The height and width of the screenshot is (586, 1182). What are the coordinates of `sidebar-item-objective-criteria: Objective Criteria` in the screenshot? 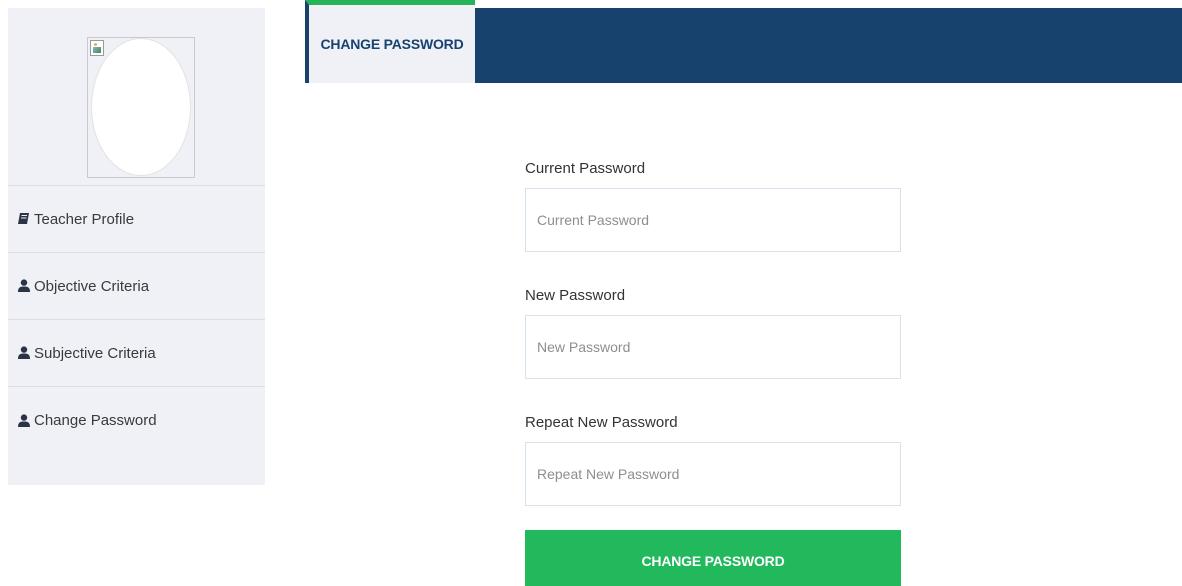 It's located at (136, 286).